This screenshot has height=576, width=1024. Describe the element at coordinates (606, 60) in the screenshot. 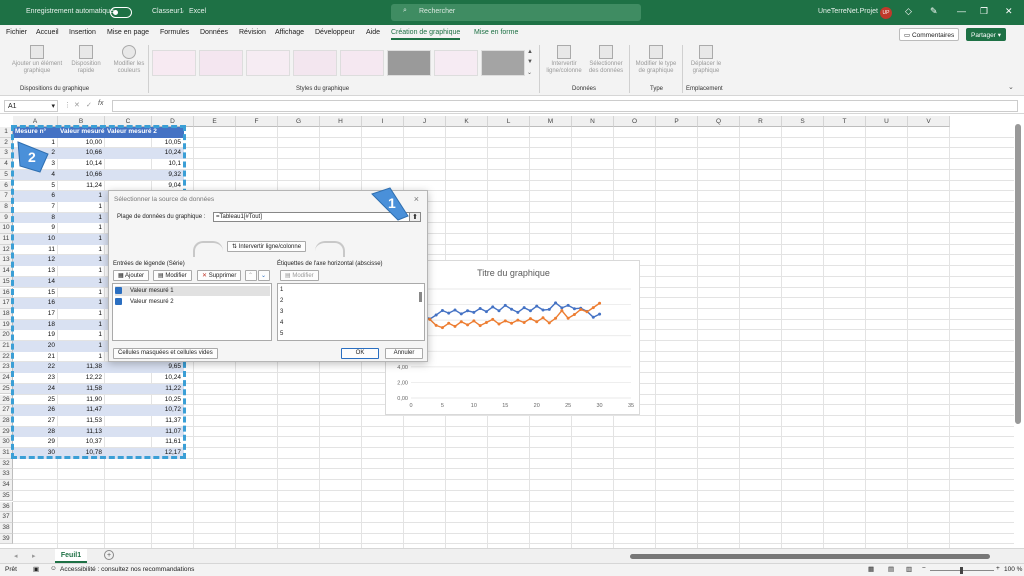

I see `select-data-button: Sélectionner des données` at that location.